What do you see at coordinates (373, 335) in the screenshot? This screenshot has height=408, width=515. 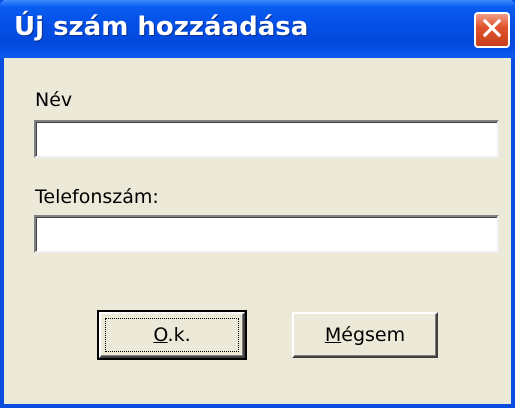 I see `cancel-label-rest: égsem` at bounding box center [373, 335].